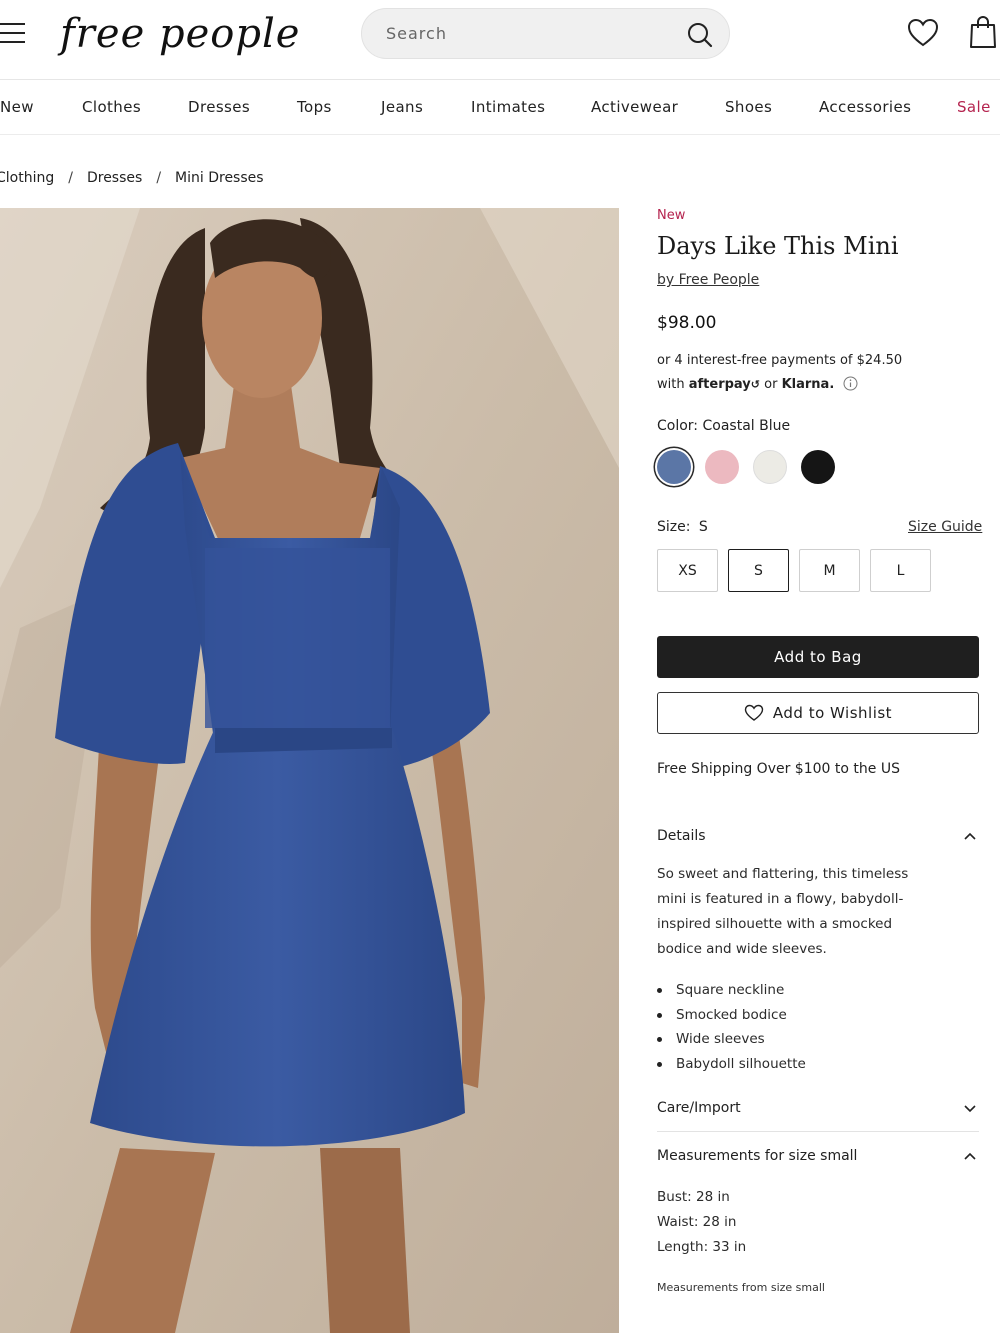 Image resolution: width=1000 pixels, height=1333 pixels. Describe the element at coordinates (746, 426) in the screenshot. I see `color-value: Coastal Blue` at that location.